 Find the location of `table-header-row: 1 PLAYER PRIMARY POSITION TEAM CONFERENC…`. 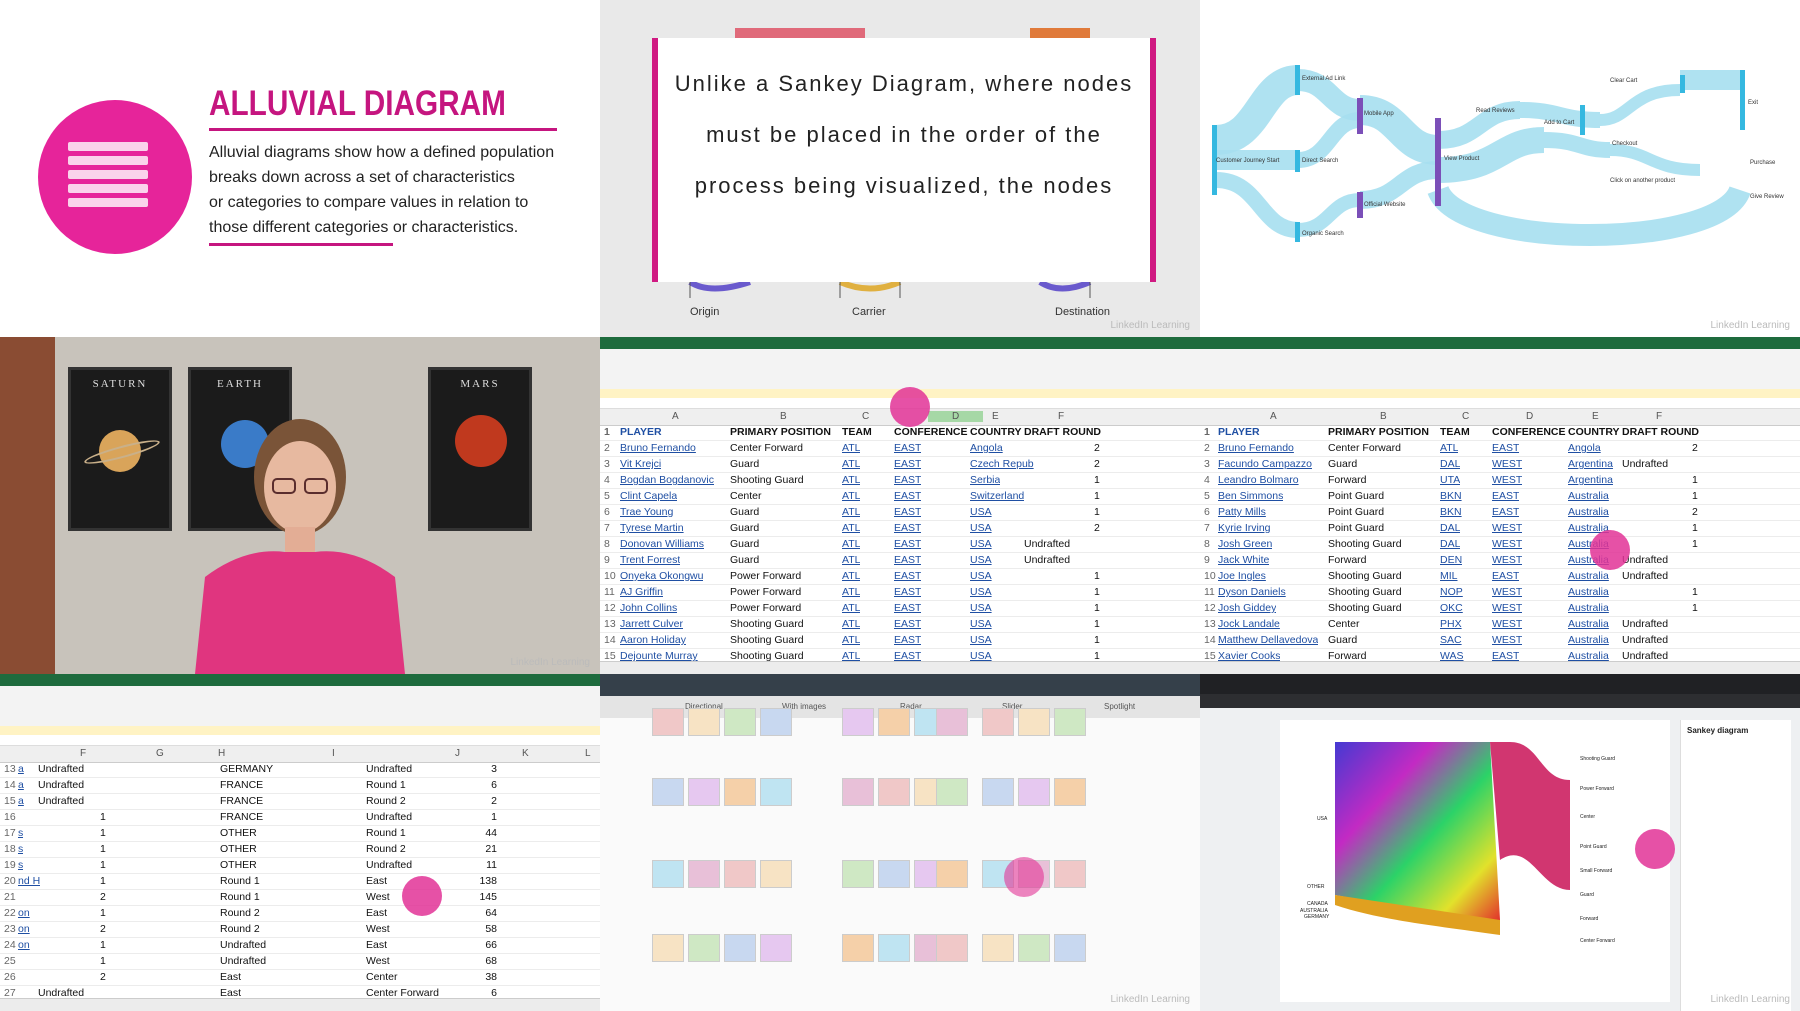

table-header-row: 1 PLAYER PRIMARY POSITION TEAM CONFERENC… is located at coordinates (1500, 433).